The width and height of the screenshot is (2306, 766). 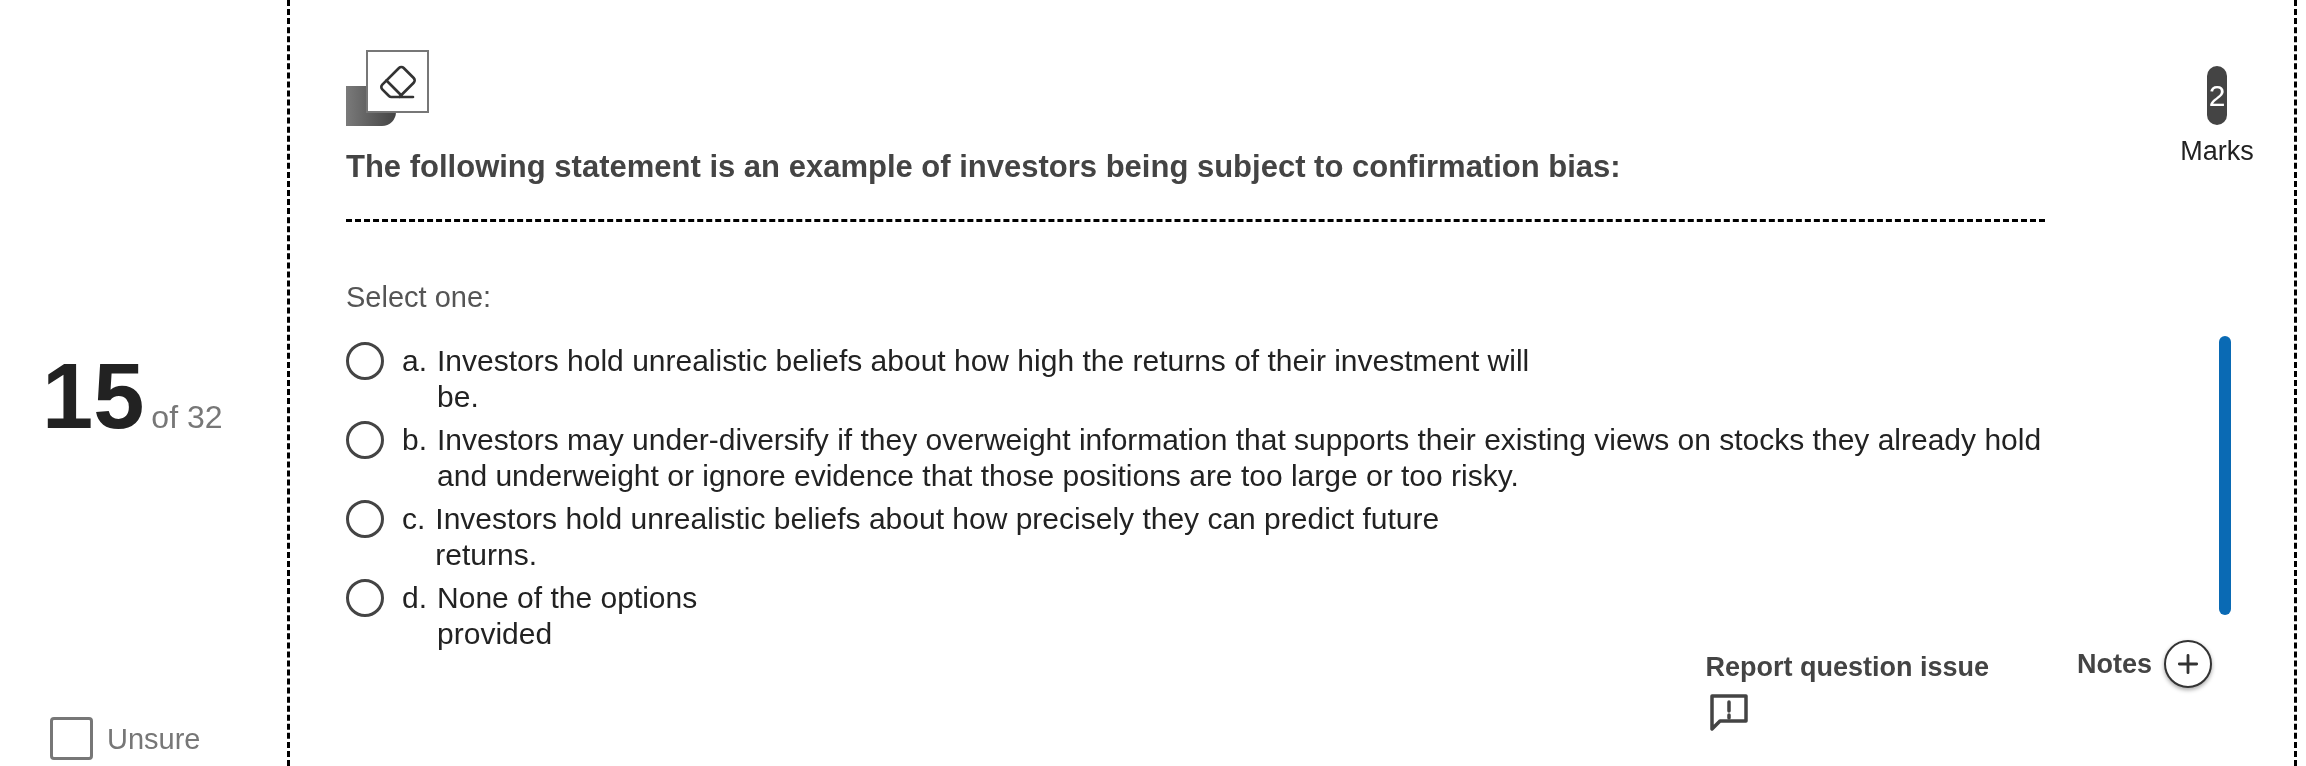 I want to click on question-total: of 32, so click(x=187, y=417).